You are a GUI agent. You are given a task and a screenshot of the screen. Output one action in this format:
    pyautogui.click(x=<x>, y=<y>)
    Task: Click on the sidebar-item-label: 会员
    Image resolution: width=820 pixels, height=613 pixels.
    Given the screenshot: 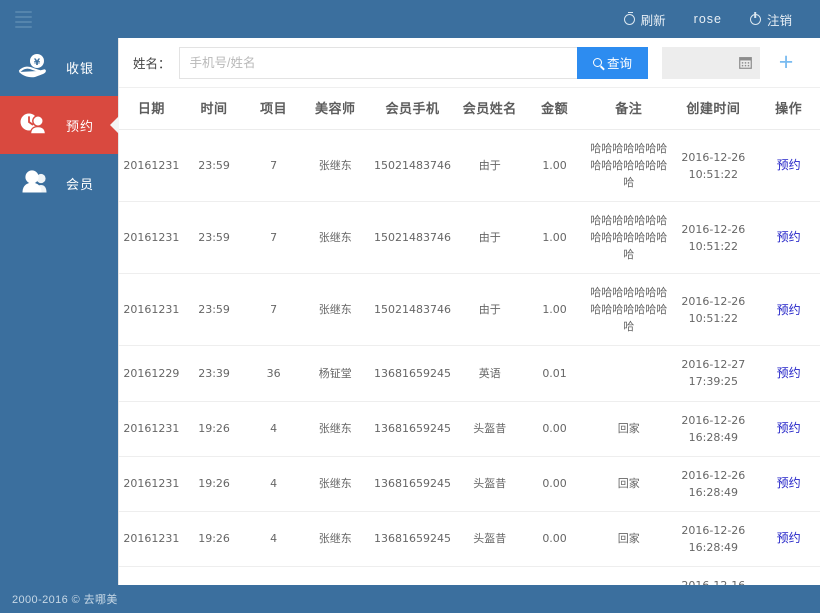 What is the action you would take?
    pyautogui.click(x=80, y=184)
    